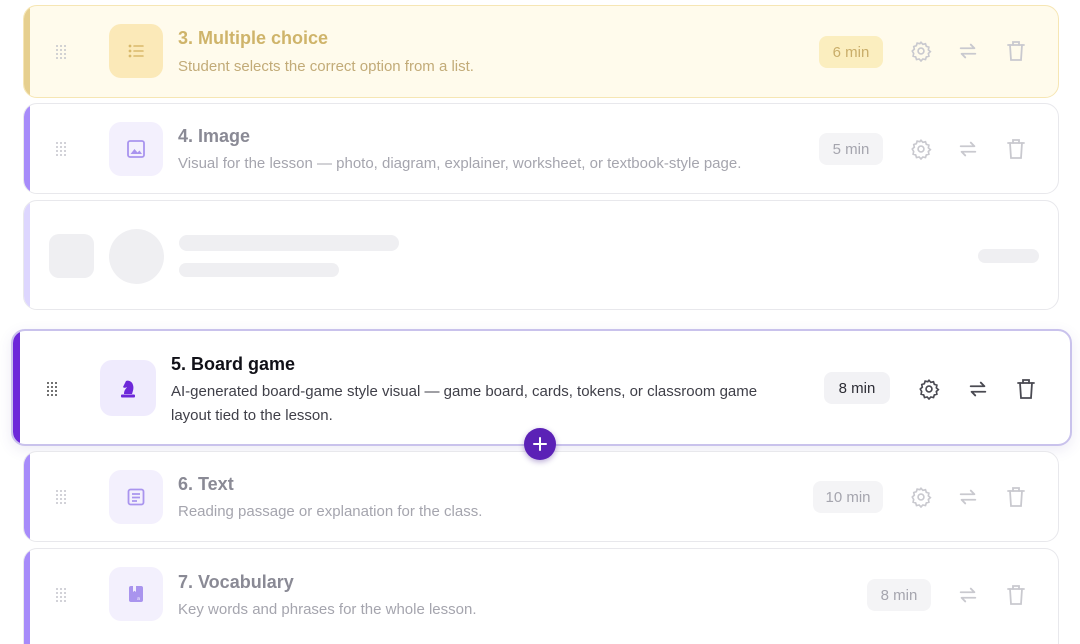 The height and width of the screenshot is (644, 1080). I want to click on add-activity-button, so click(540, 444).